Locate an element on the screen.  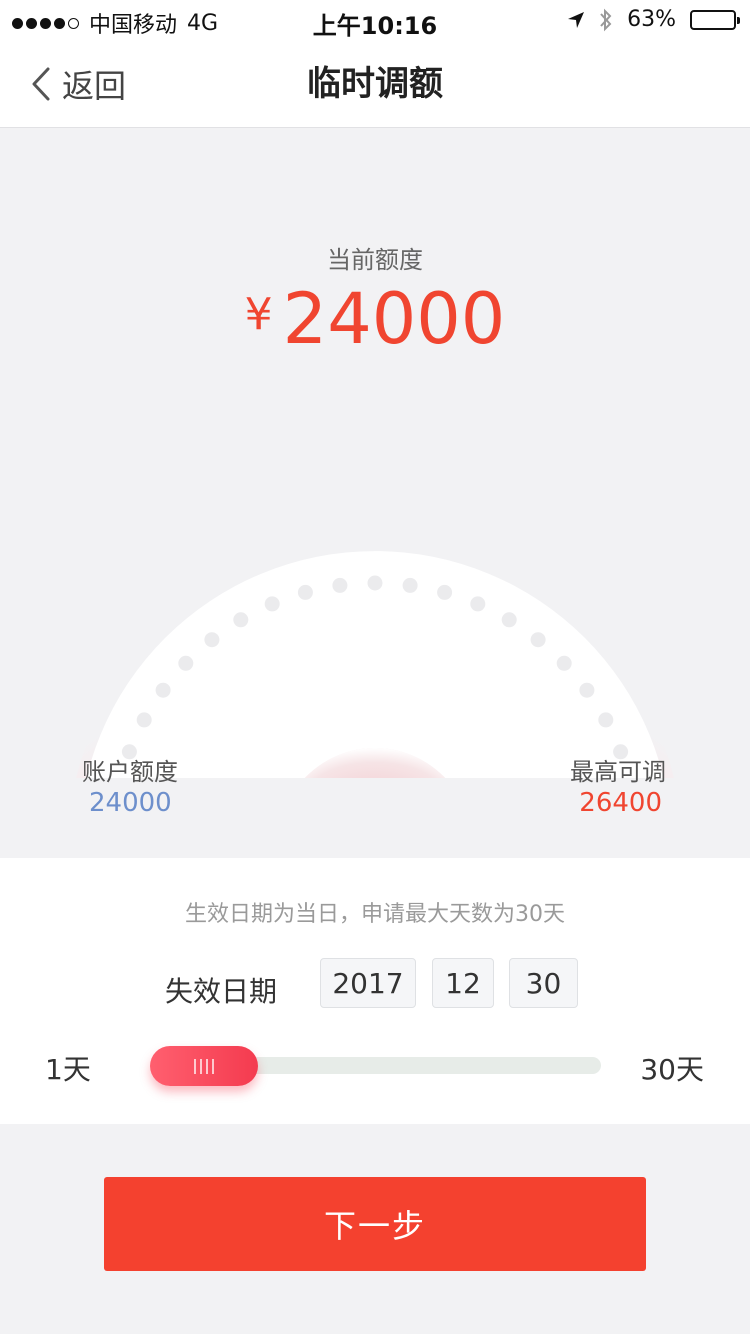
current-limit-amount: ¥24000 is located at coordinates (375, 319).